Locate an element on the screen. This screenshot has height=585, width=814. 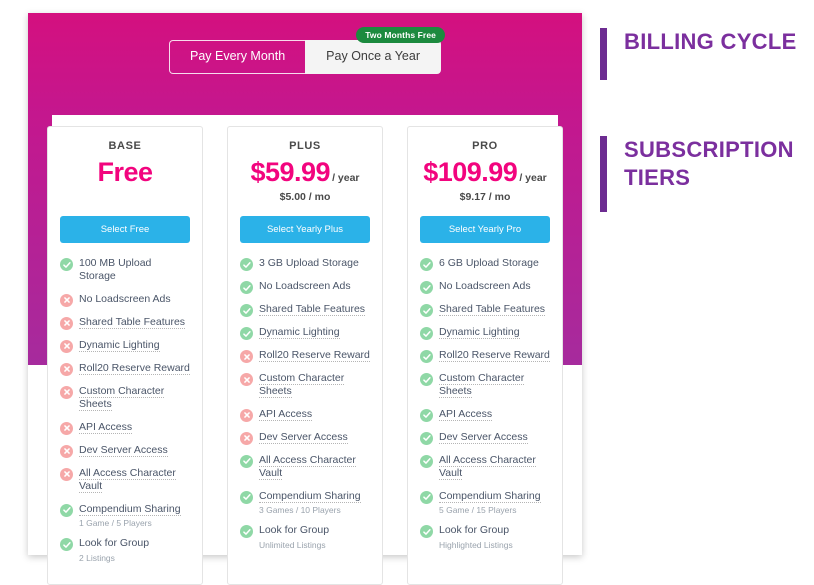
feature-row: Look for Group 2 Listings is located at coordinates (125, 550).